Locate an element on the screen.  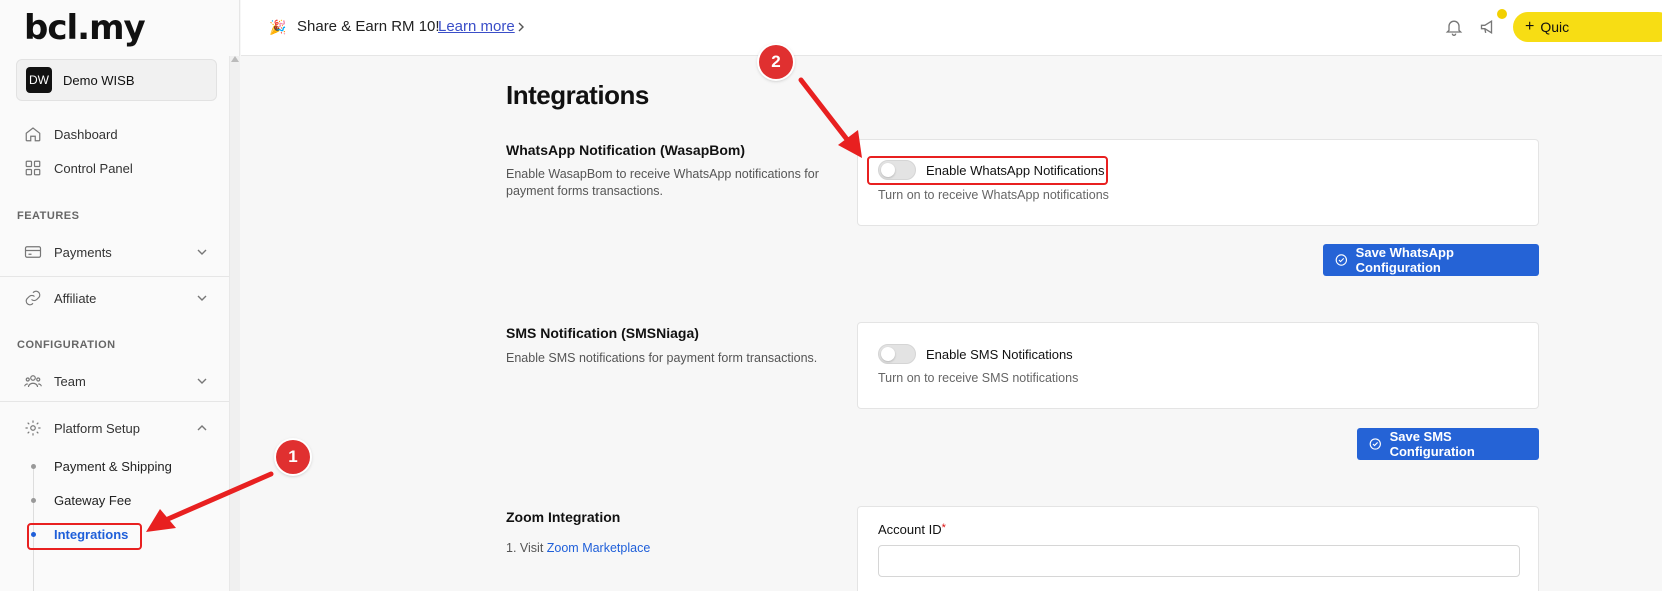
gear-icon is located at coordinates (33, 428).